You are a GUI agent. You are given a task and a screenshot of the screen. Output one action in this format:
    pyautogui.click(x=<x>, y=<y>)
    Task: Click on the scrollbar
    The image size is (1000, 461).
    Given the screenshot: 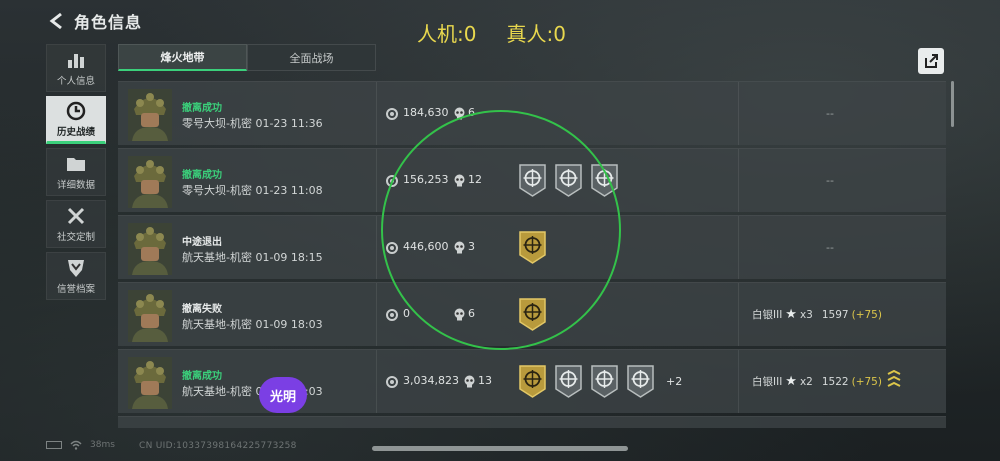 What is the action you would take?
    pyautogui.click(x=952, y=104)
    